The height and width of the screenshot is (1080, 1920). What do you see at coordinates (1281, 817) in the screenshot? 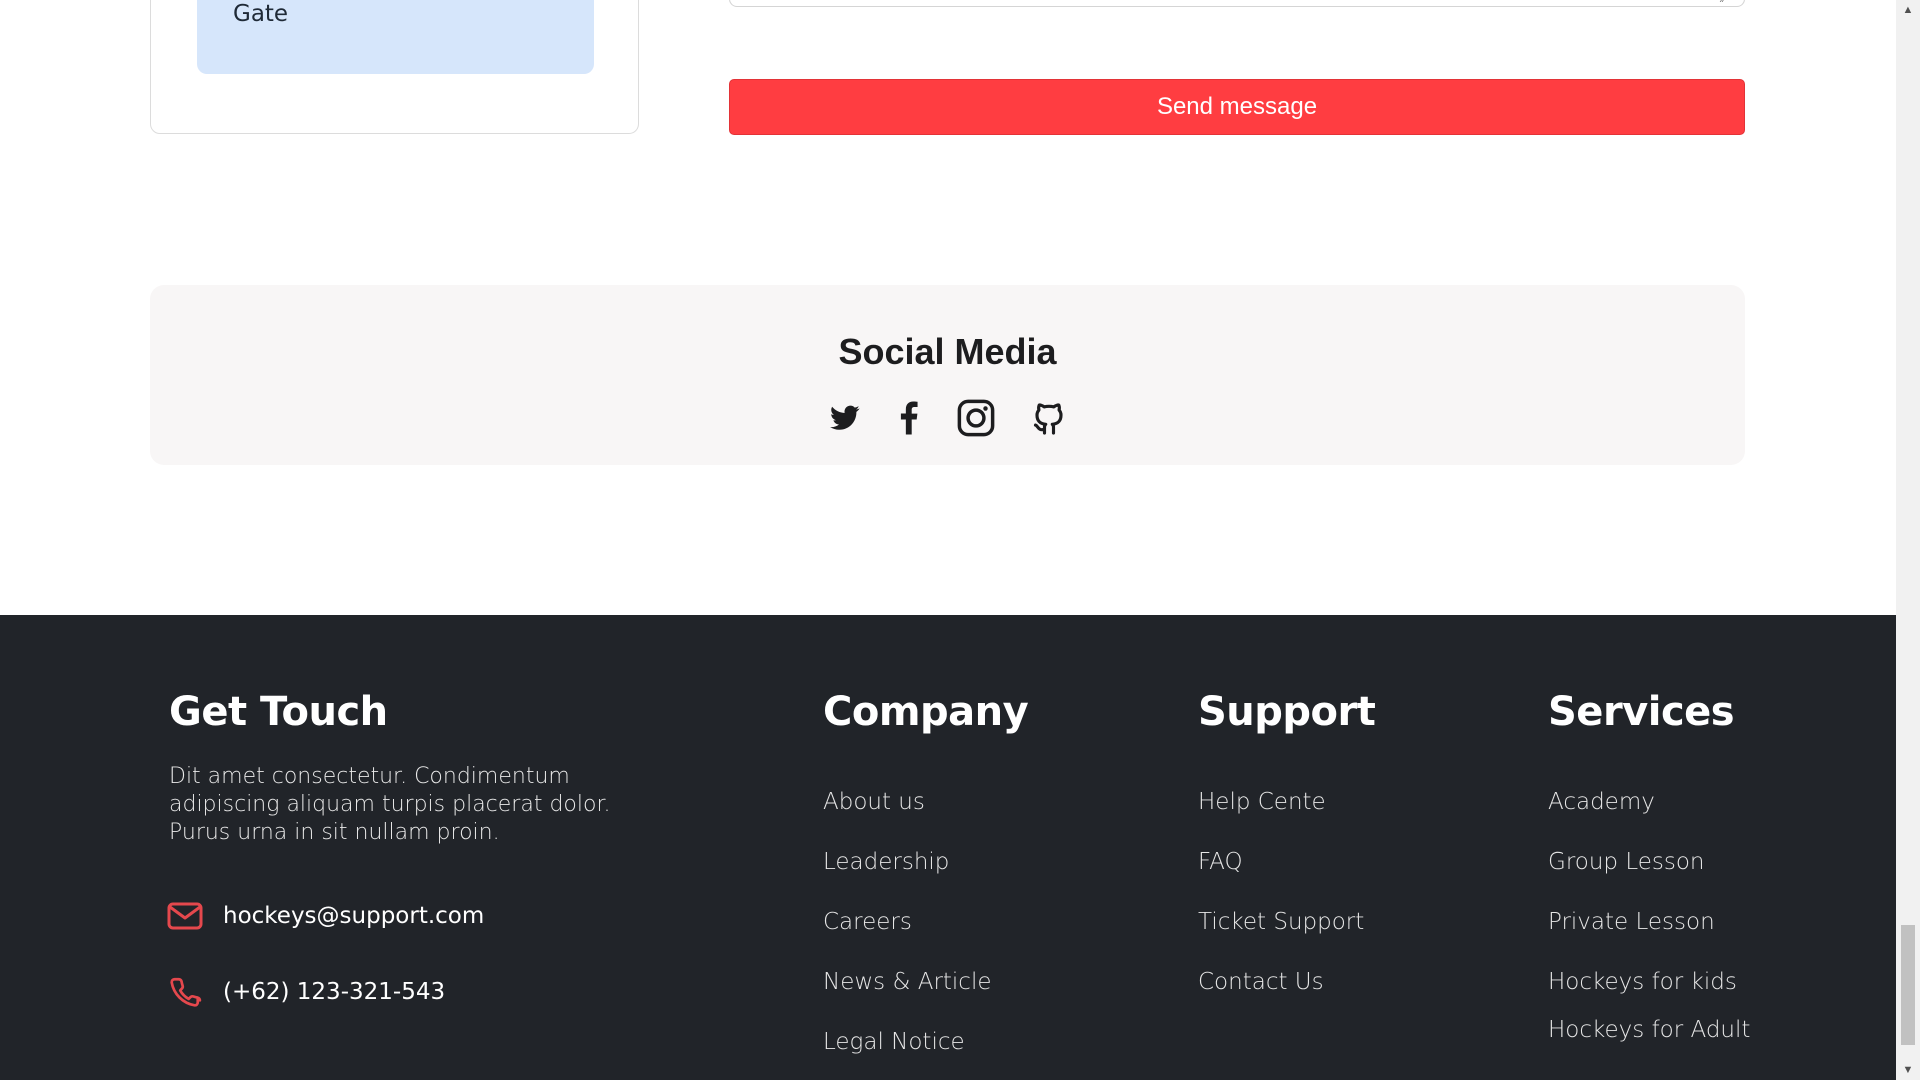
I see `footer-link-help-center: Help Cente` at bounding box center [1281, 817].